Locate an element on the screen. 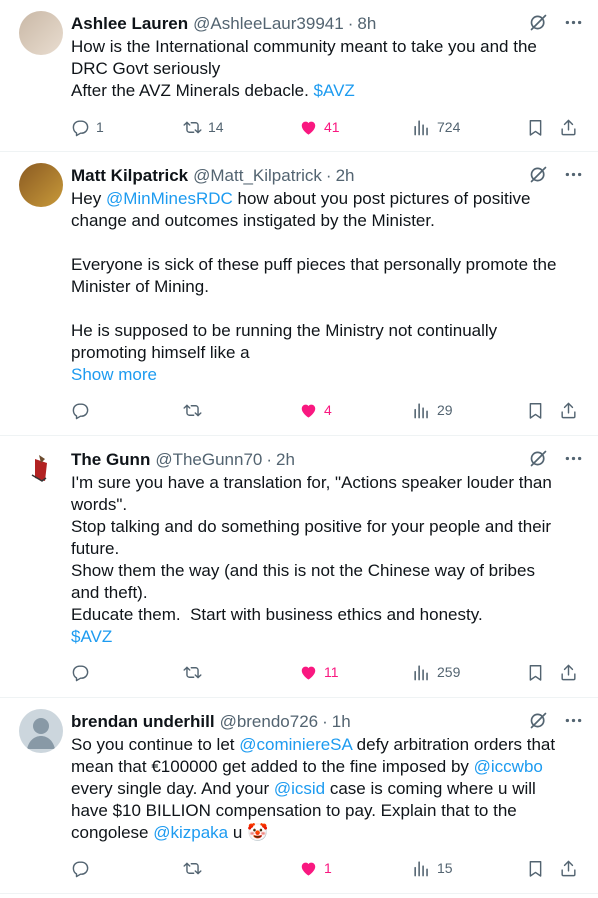 The width and height of the screenshot is (598, 898). text-segment: So you continue to let is located at coordinates (155, 744).